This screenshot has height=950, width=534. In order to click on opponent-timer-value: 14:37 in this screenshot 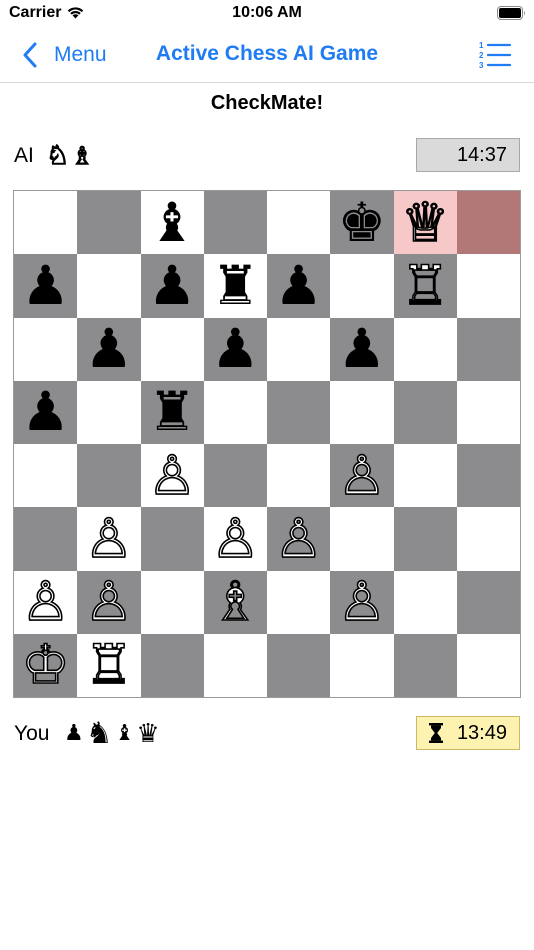, I will do `click(481, 154)`.